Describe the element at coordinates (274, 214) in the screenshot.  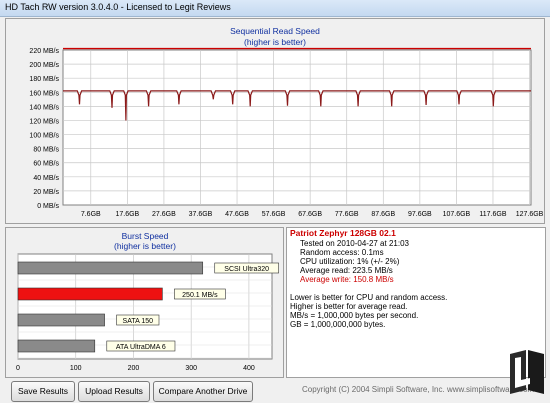
I see `seq-x-tick-label: 57.6GB` at that location.